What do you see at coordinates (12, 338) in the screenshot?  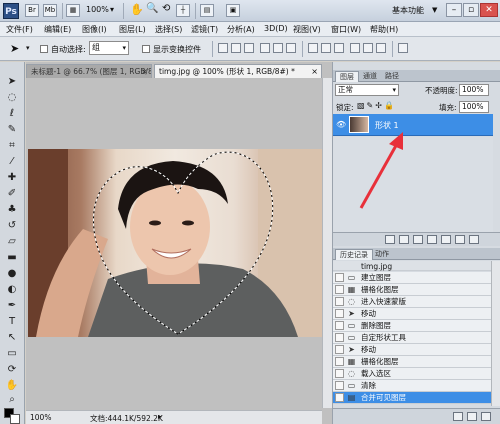 I see `path-select-tool-icon: ↖` at bounding box center [12, 338].